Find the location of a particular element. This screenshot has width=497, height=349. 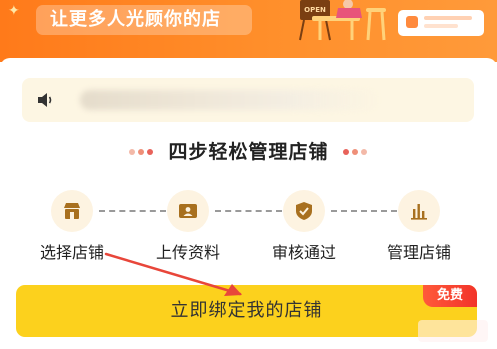

sparkle-icon: ✦ is located at coordinates (14, 11).